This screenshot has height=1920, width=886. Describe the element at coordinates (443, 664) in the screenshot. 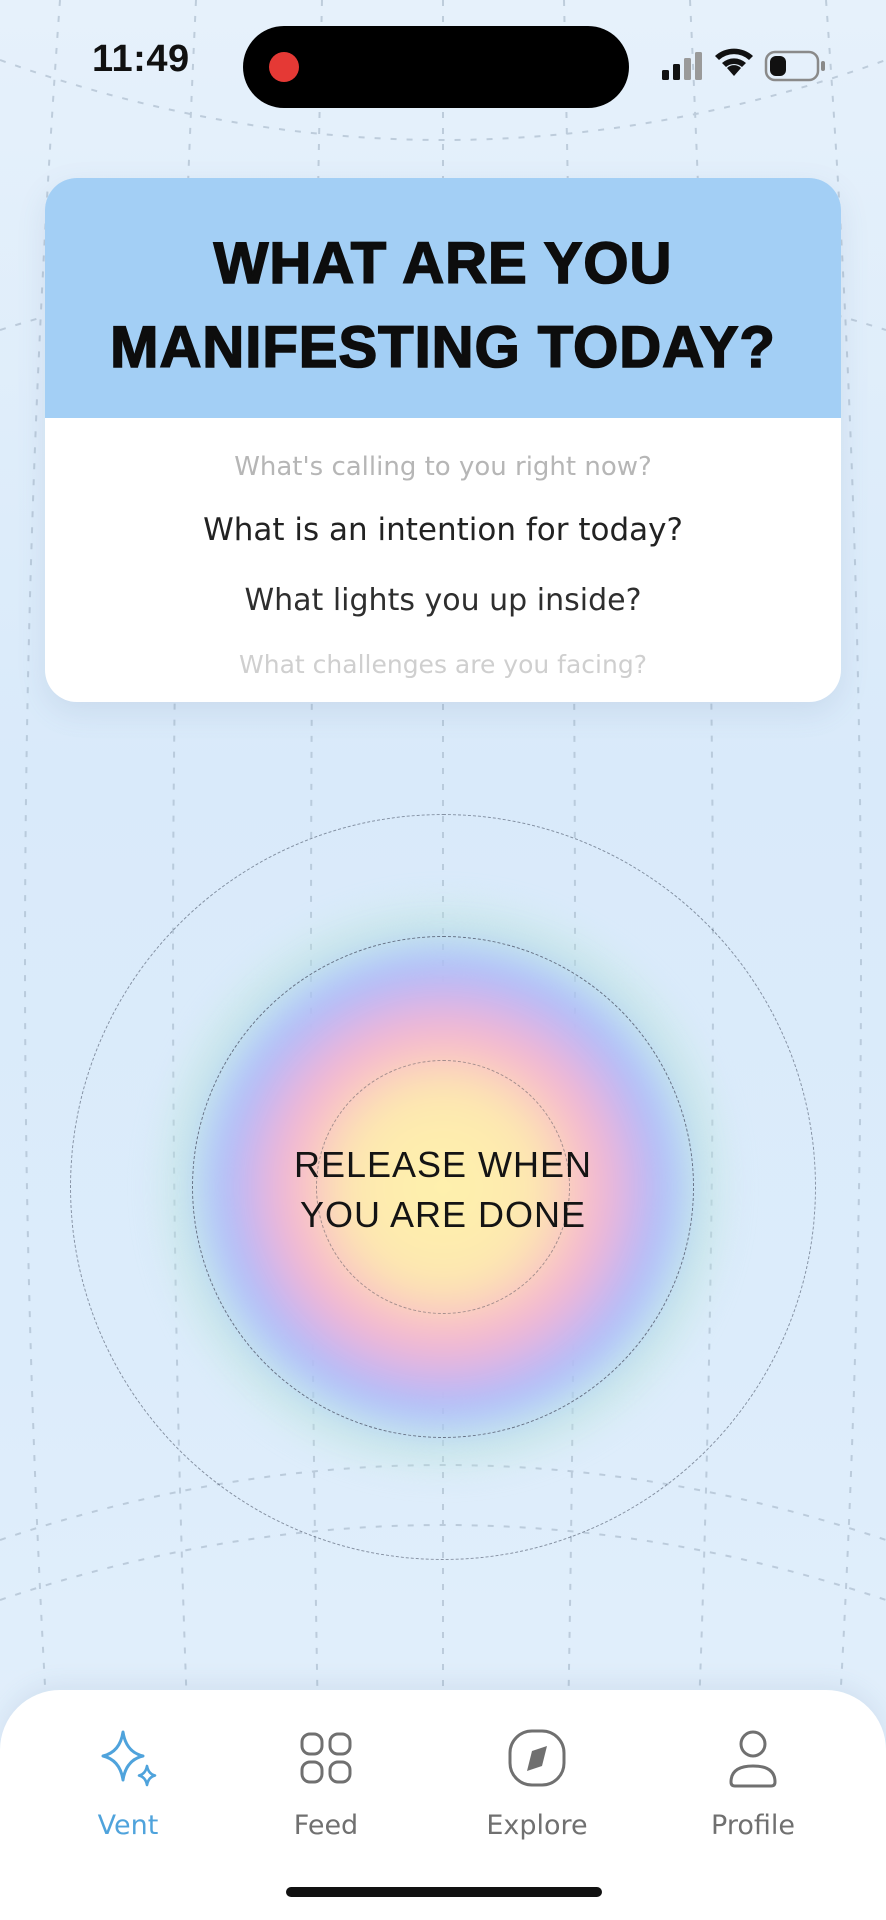

I see `prompt-option: What challenges are you facing?` at that location.